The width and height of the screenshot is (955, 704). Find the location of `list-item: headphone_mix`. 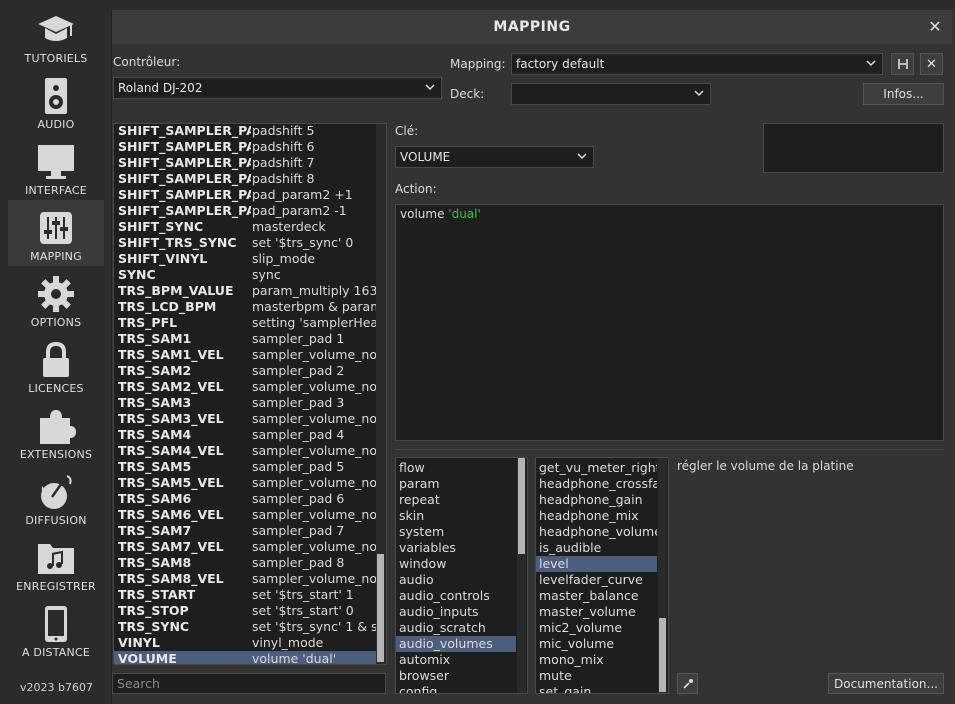

list-item: headphone_mix is located at coordinates (596, 516).